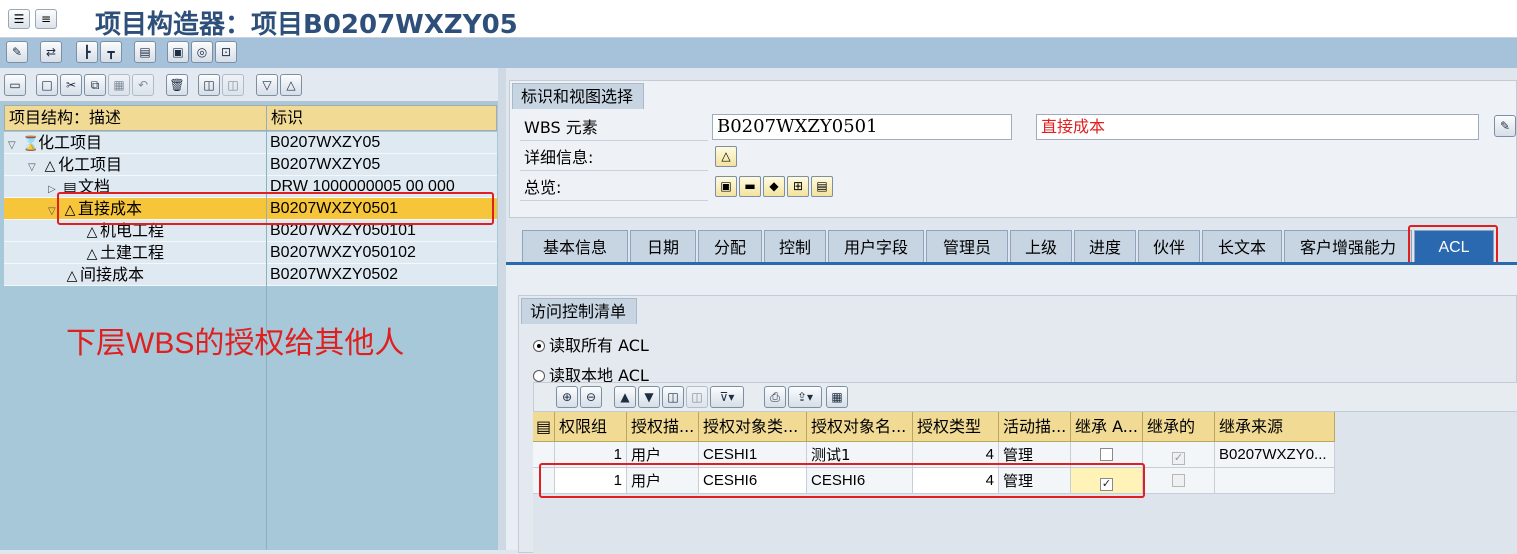 The image size is (1517, 554). What do you see at coordinates (136, 118) in the screenshot?
I see `tree-col-description: 项目结构：描述` at bounding box center [136, 118].